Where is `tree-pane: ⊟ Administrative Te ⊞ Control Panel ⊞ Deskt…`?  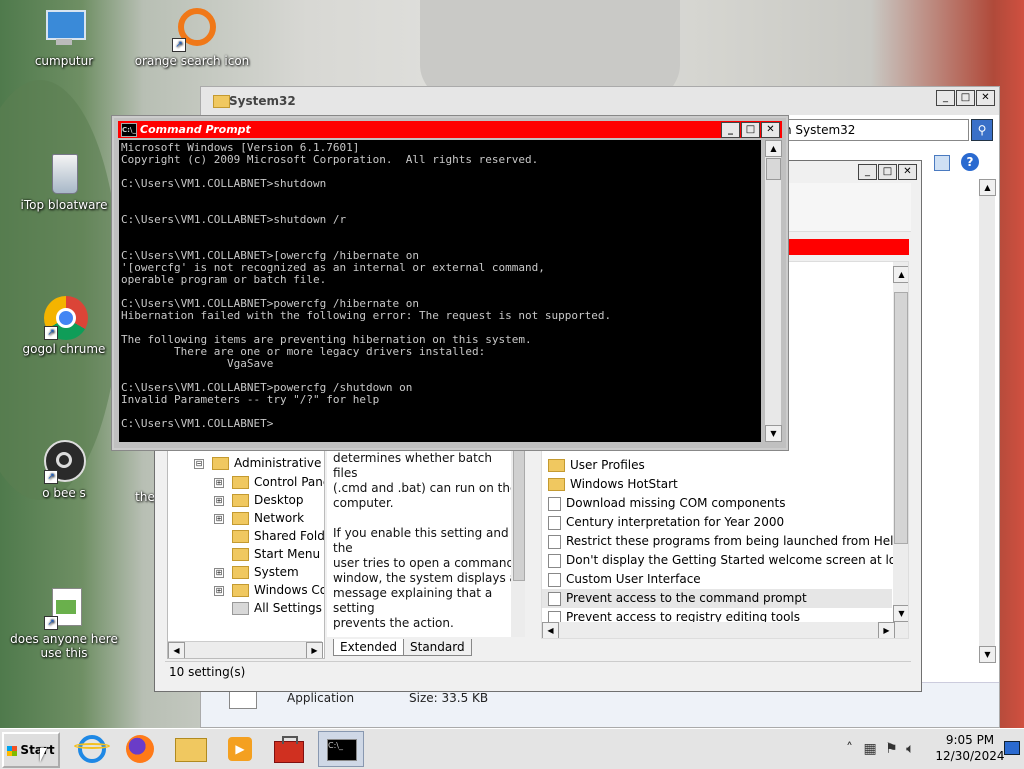 tree-pane: ⊟ Administrative Te ⊞ Control Panel ⊞ Deskt… is located at coordinates (246, 552).